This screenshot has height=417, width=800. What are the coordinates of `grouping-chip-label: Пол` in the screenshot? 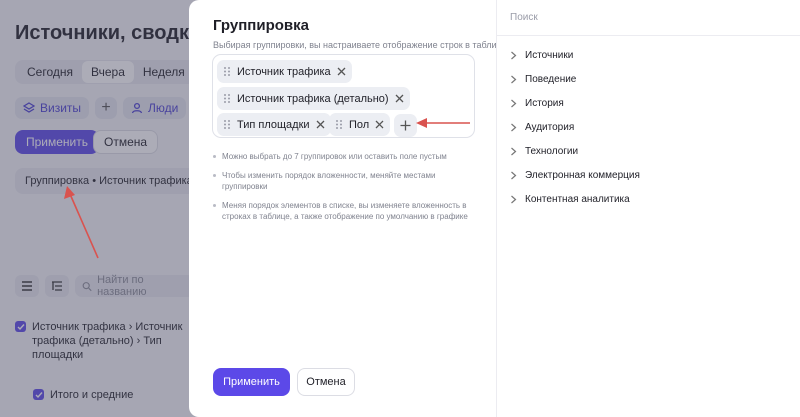 It's located at (359, 124).